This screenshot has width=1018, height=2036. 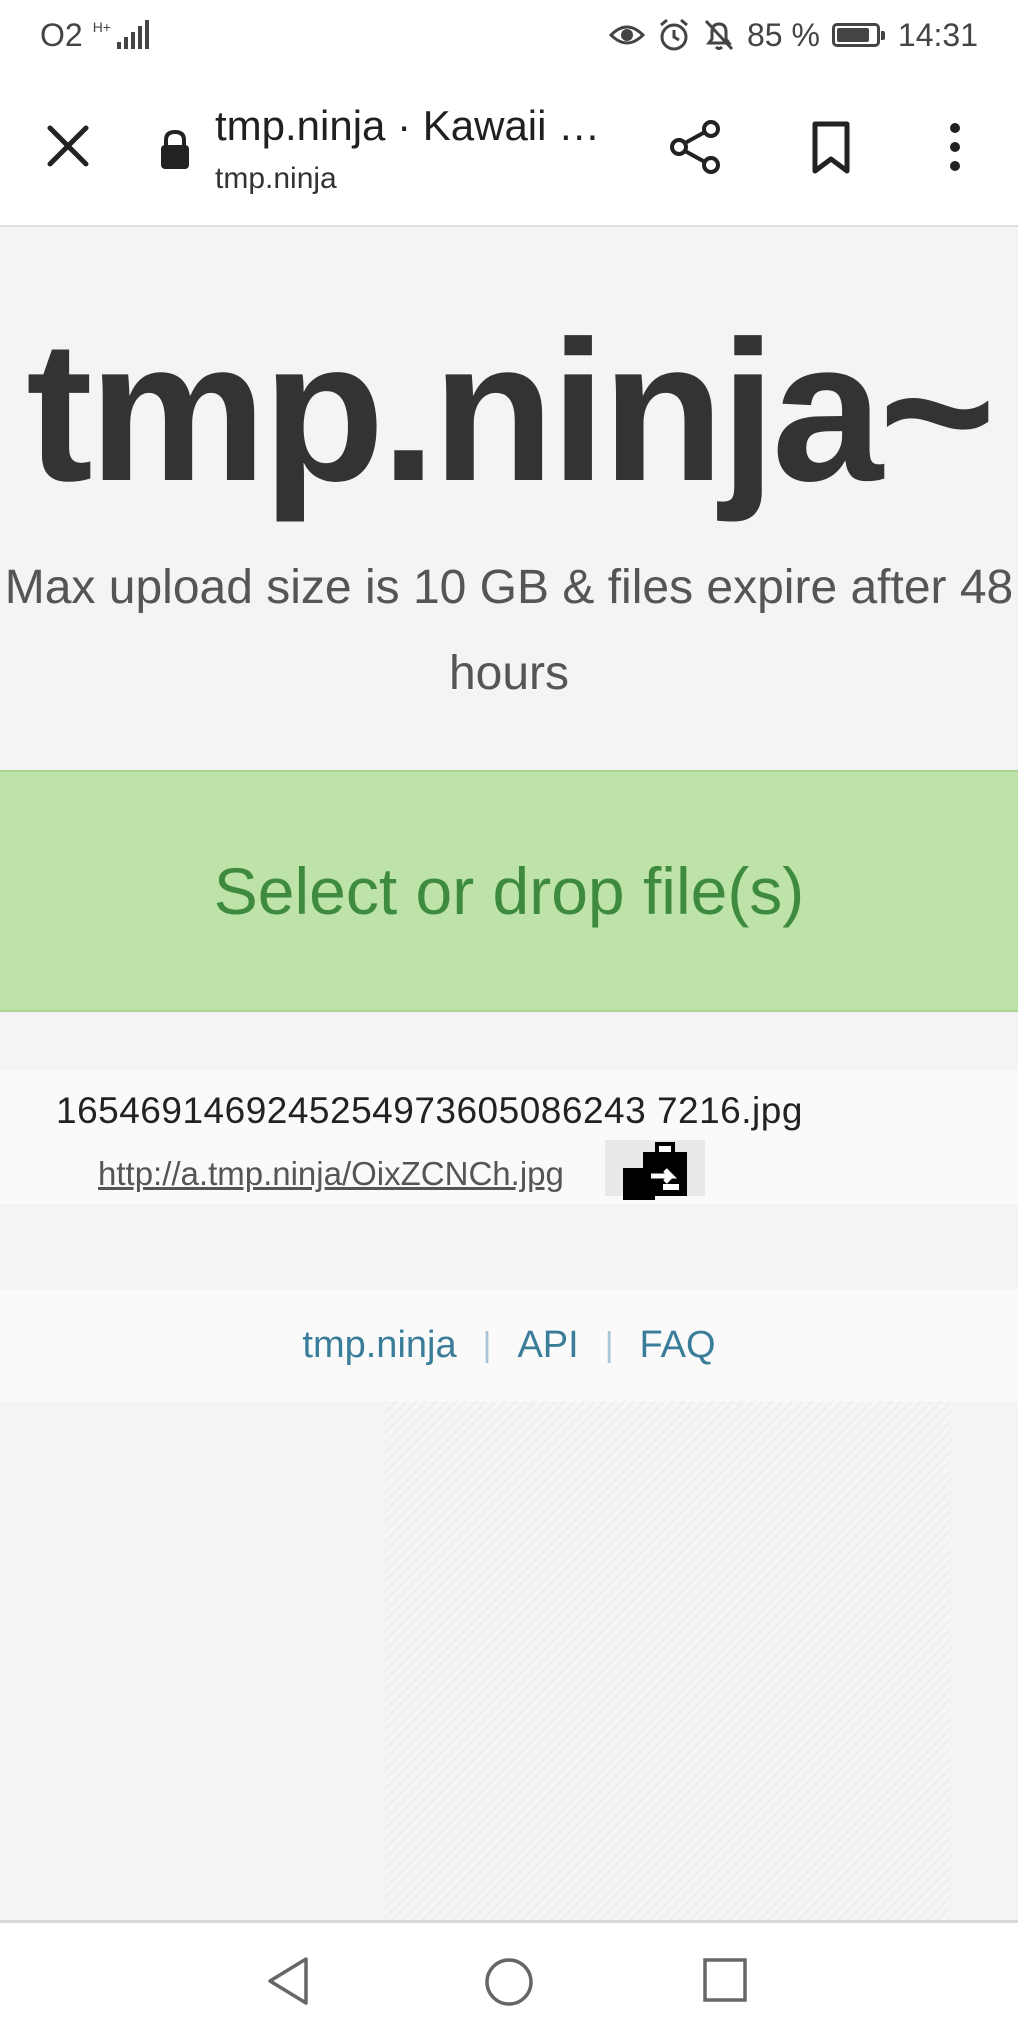 I want to click on footer-links: tmp.ninja | API | FAQ, so click(x=509, y=1345).